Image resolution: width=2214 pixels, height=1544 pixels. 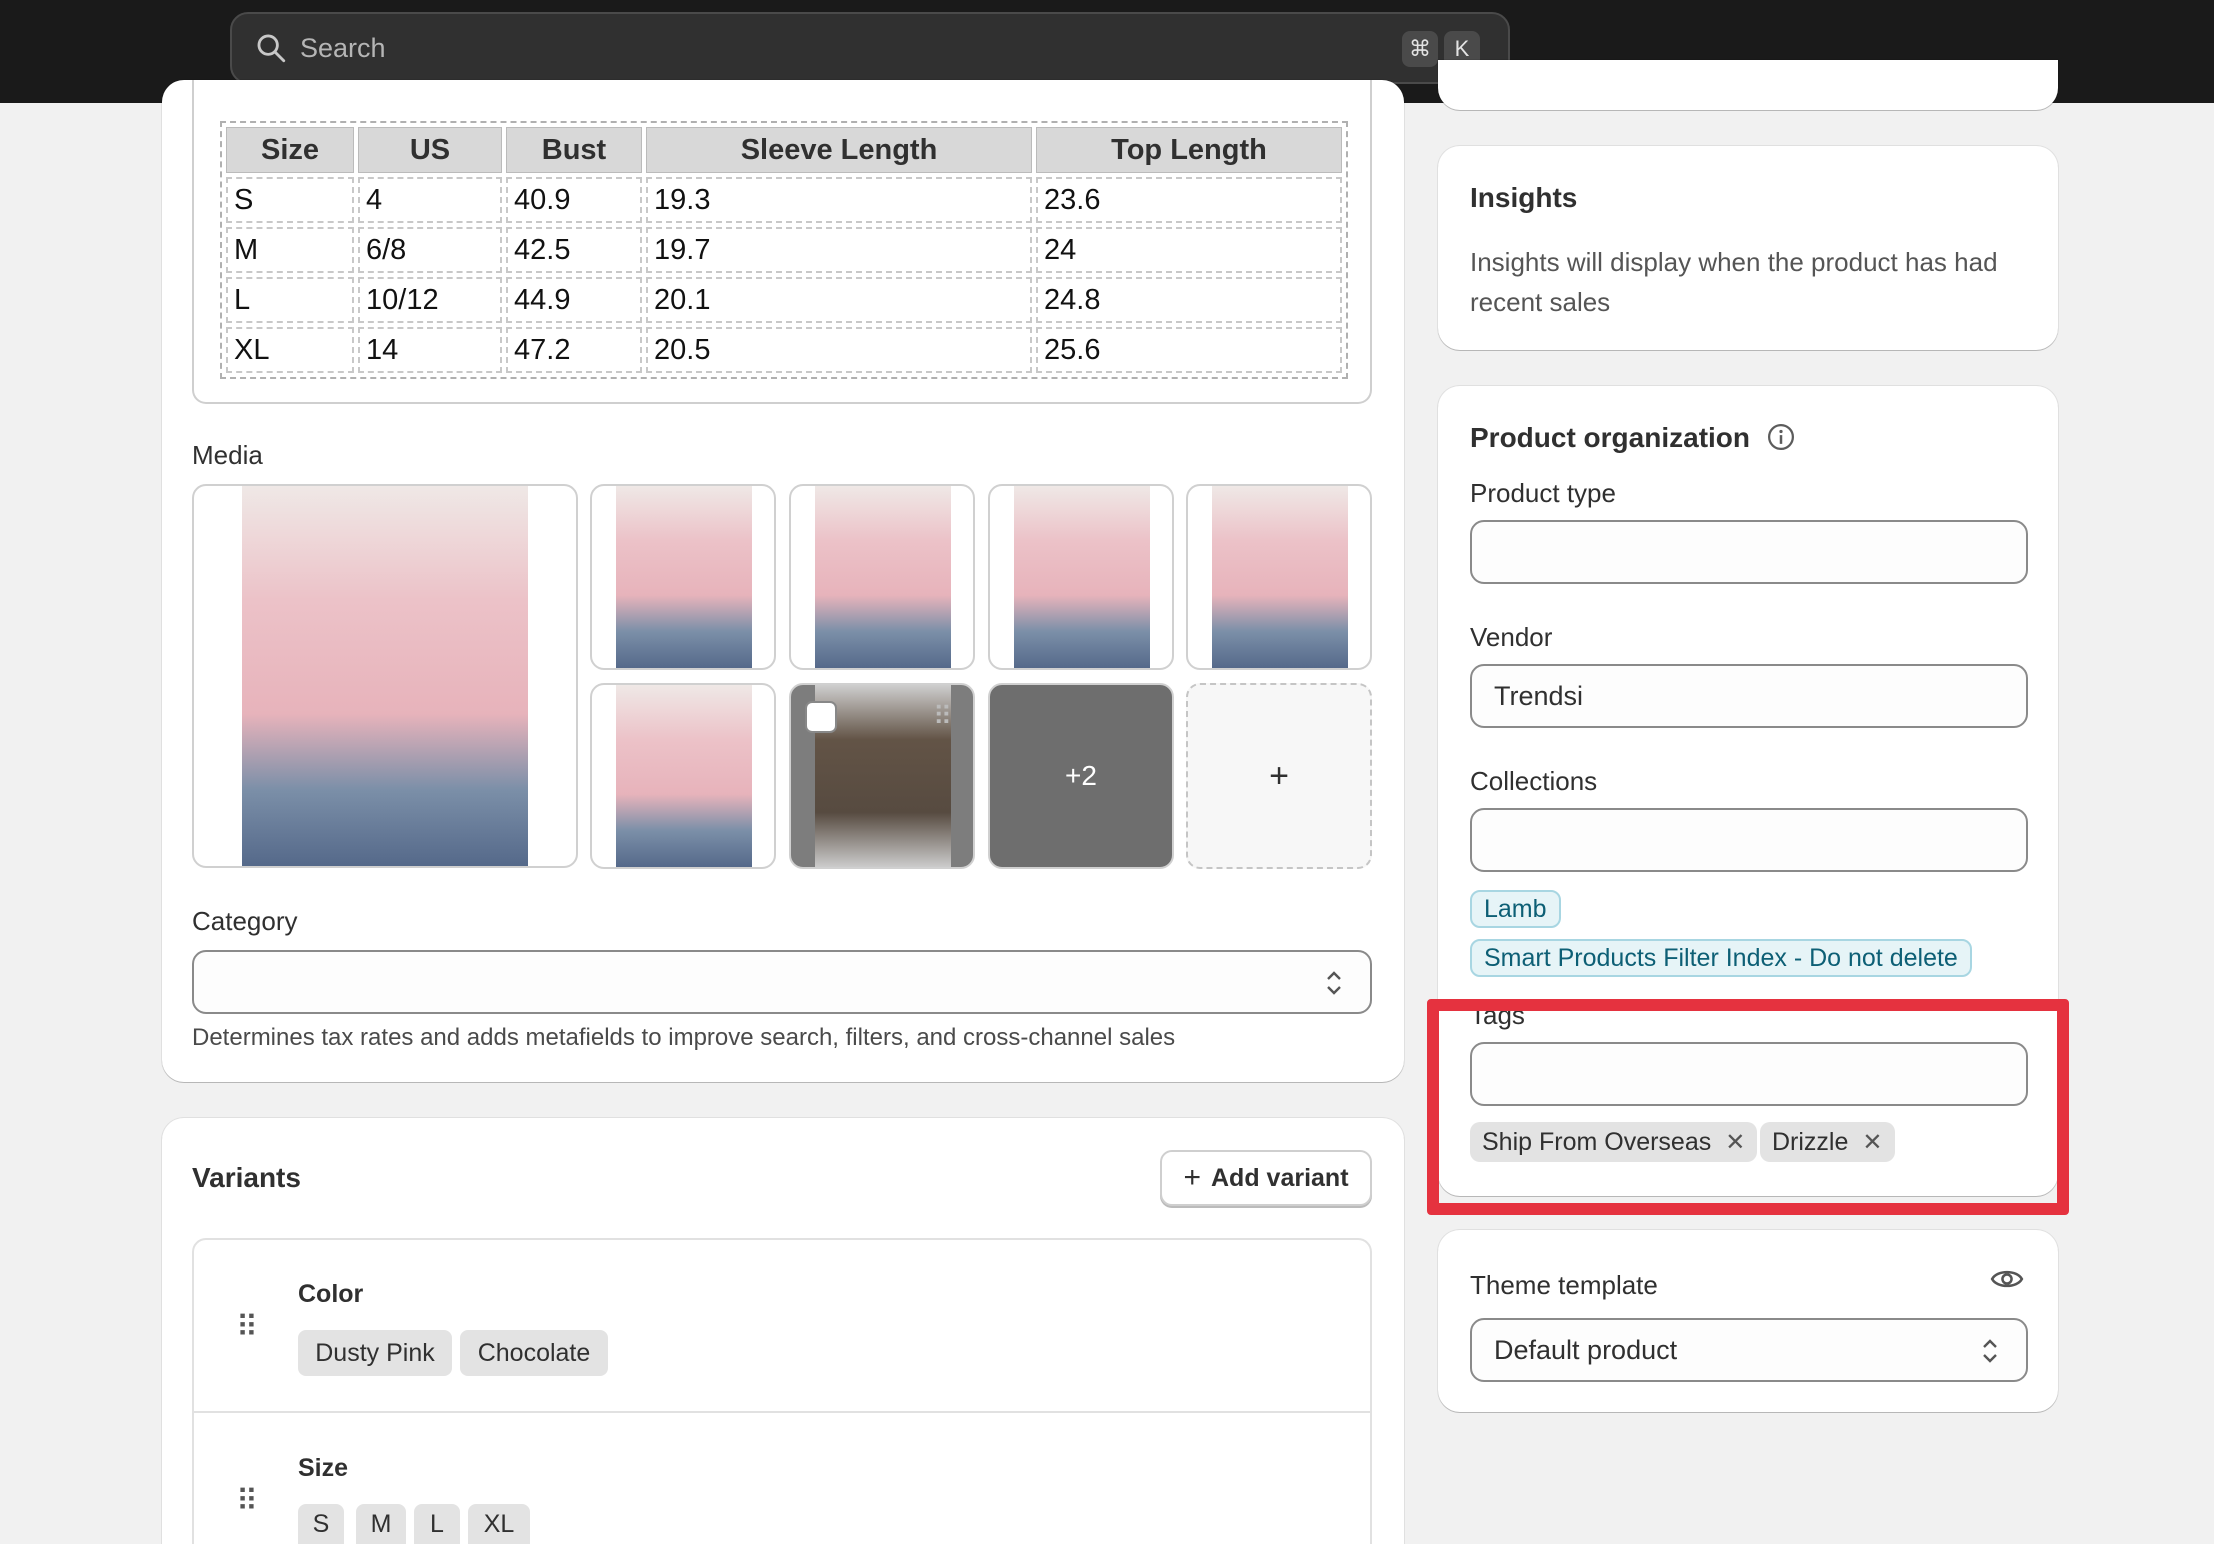 What do you see at coordinates (574, 200) in the screenshot?
I see `size-chart-cell: 40.9` at bounding box center [574, 200].